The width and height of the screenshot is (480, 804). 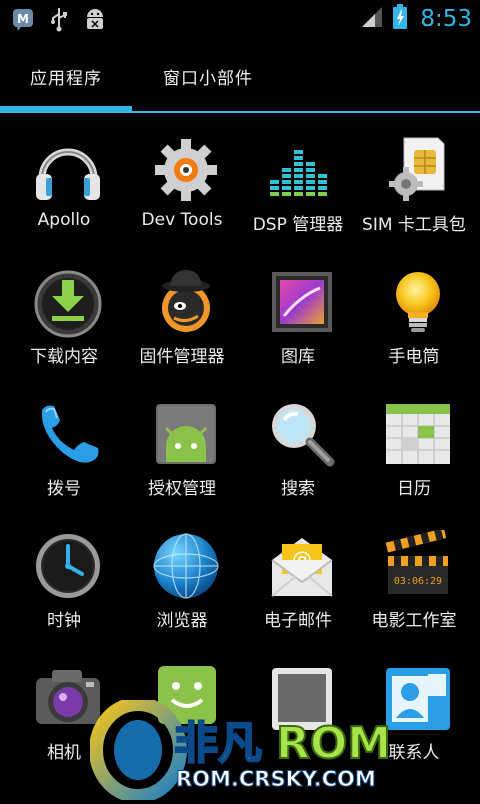 I want to click on app-label: 浏览器, so click(x=182, y=621).